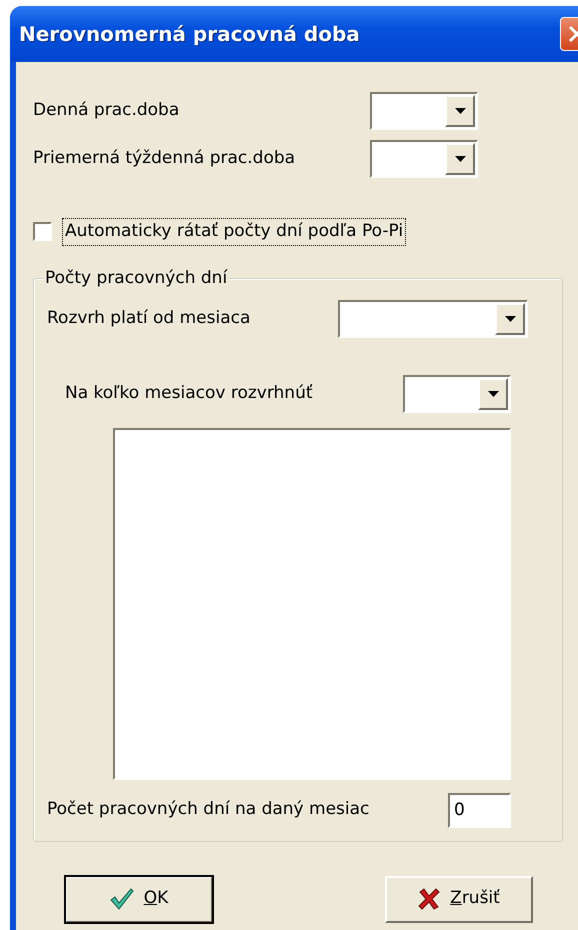 This screenshot has width=578, height=930. Describe the element at coordinates (106, 110) in the screenshot. I see `field-label: Denná prac.doba` at that location.